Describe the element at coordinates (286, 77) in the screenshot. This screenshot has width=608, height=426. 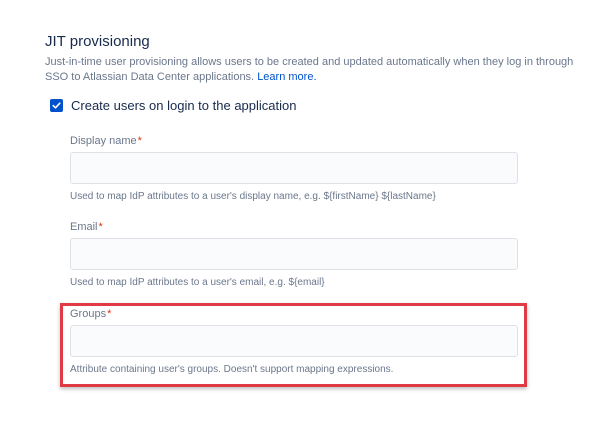
I see `learn-more-link: Learn more.` at that location.